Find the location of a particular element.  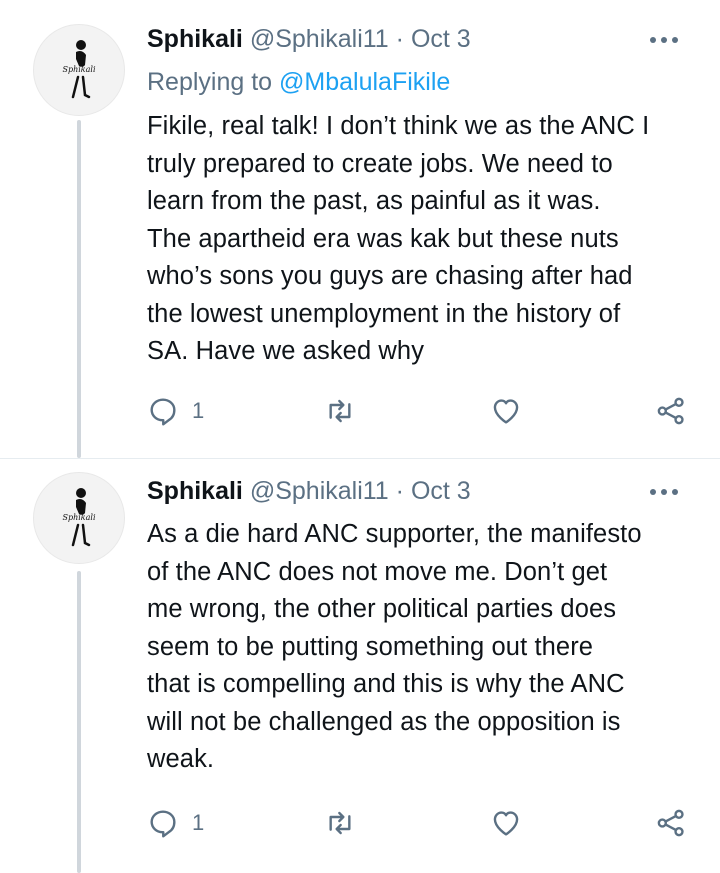

replying-to-link: @MbalulaFikile is located at coordinates (364, 82).